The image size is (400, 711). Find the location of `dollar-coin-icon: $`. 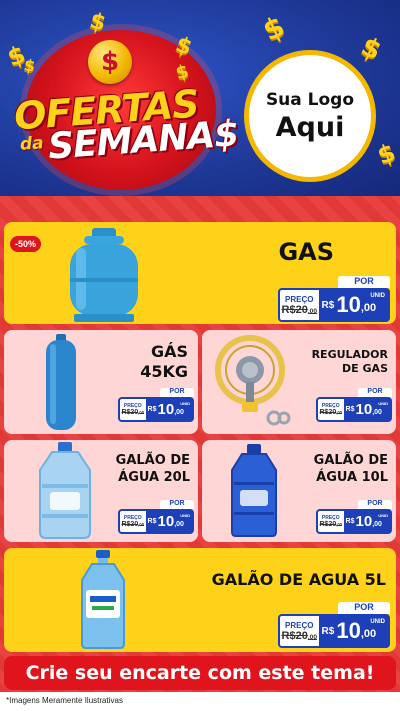

dollar-coin-icon: $ is located at coordinates (110, 62).